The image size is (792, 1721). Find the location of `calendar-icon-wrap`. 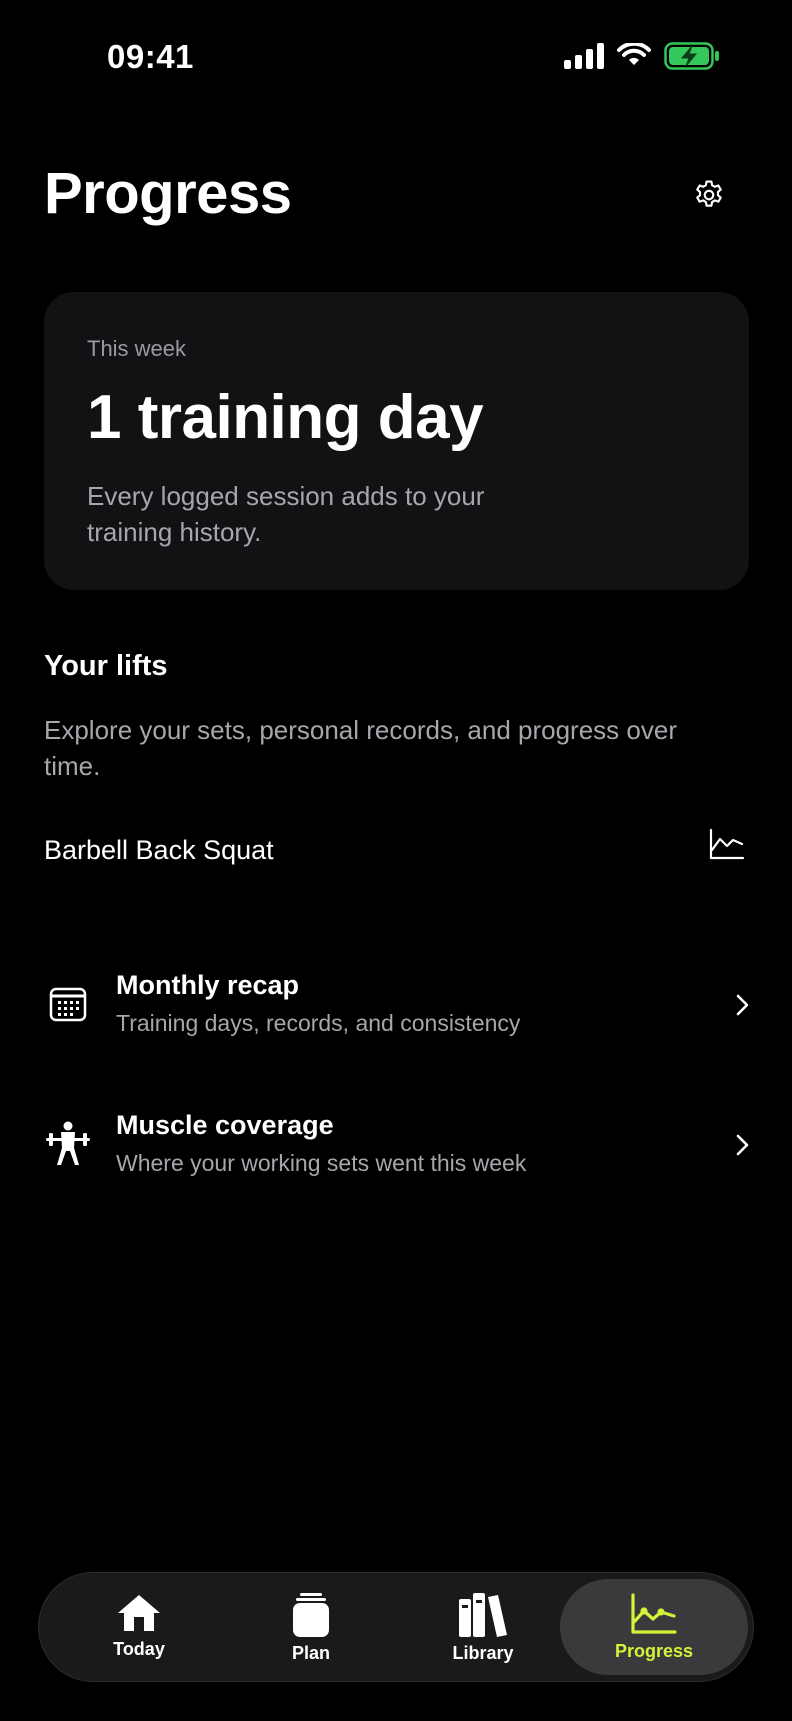

calendar-icon-wrap is located at coordinates (68, 1004).